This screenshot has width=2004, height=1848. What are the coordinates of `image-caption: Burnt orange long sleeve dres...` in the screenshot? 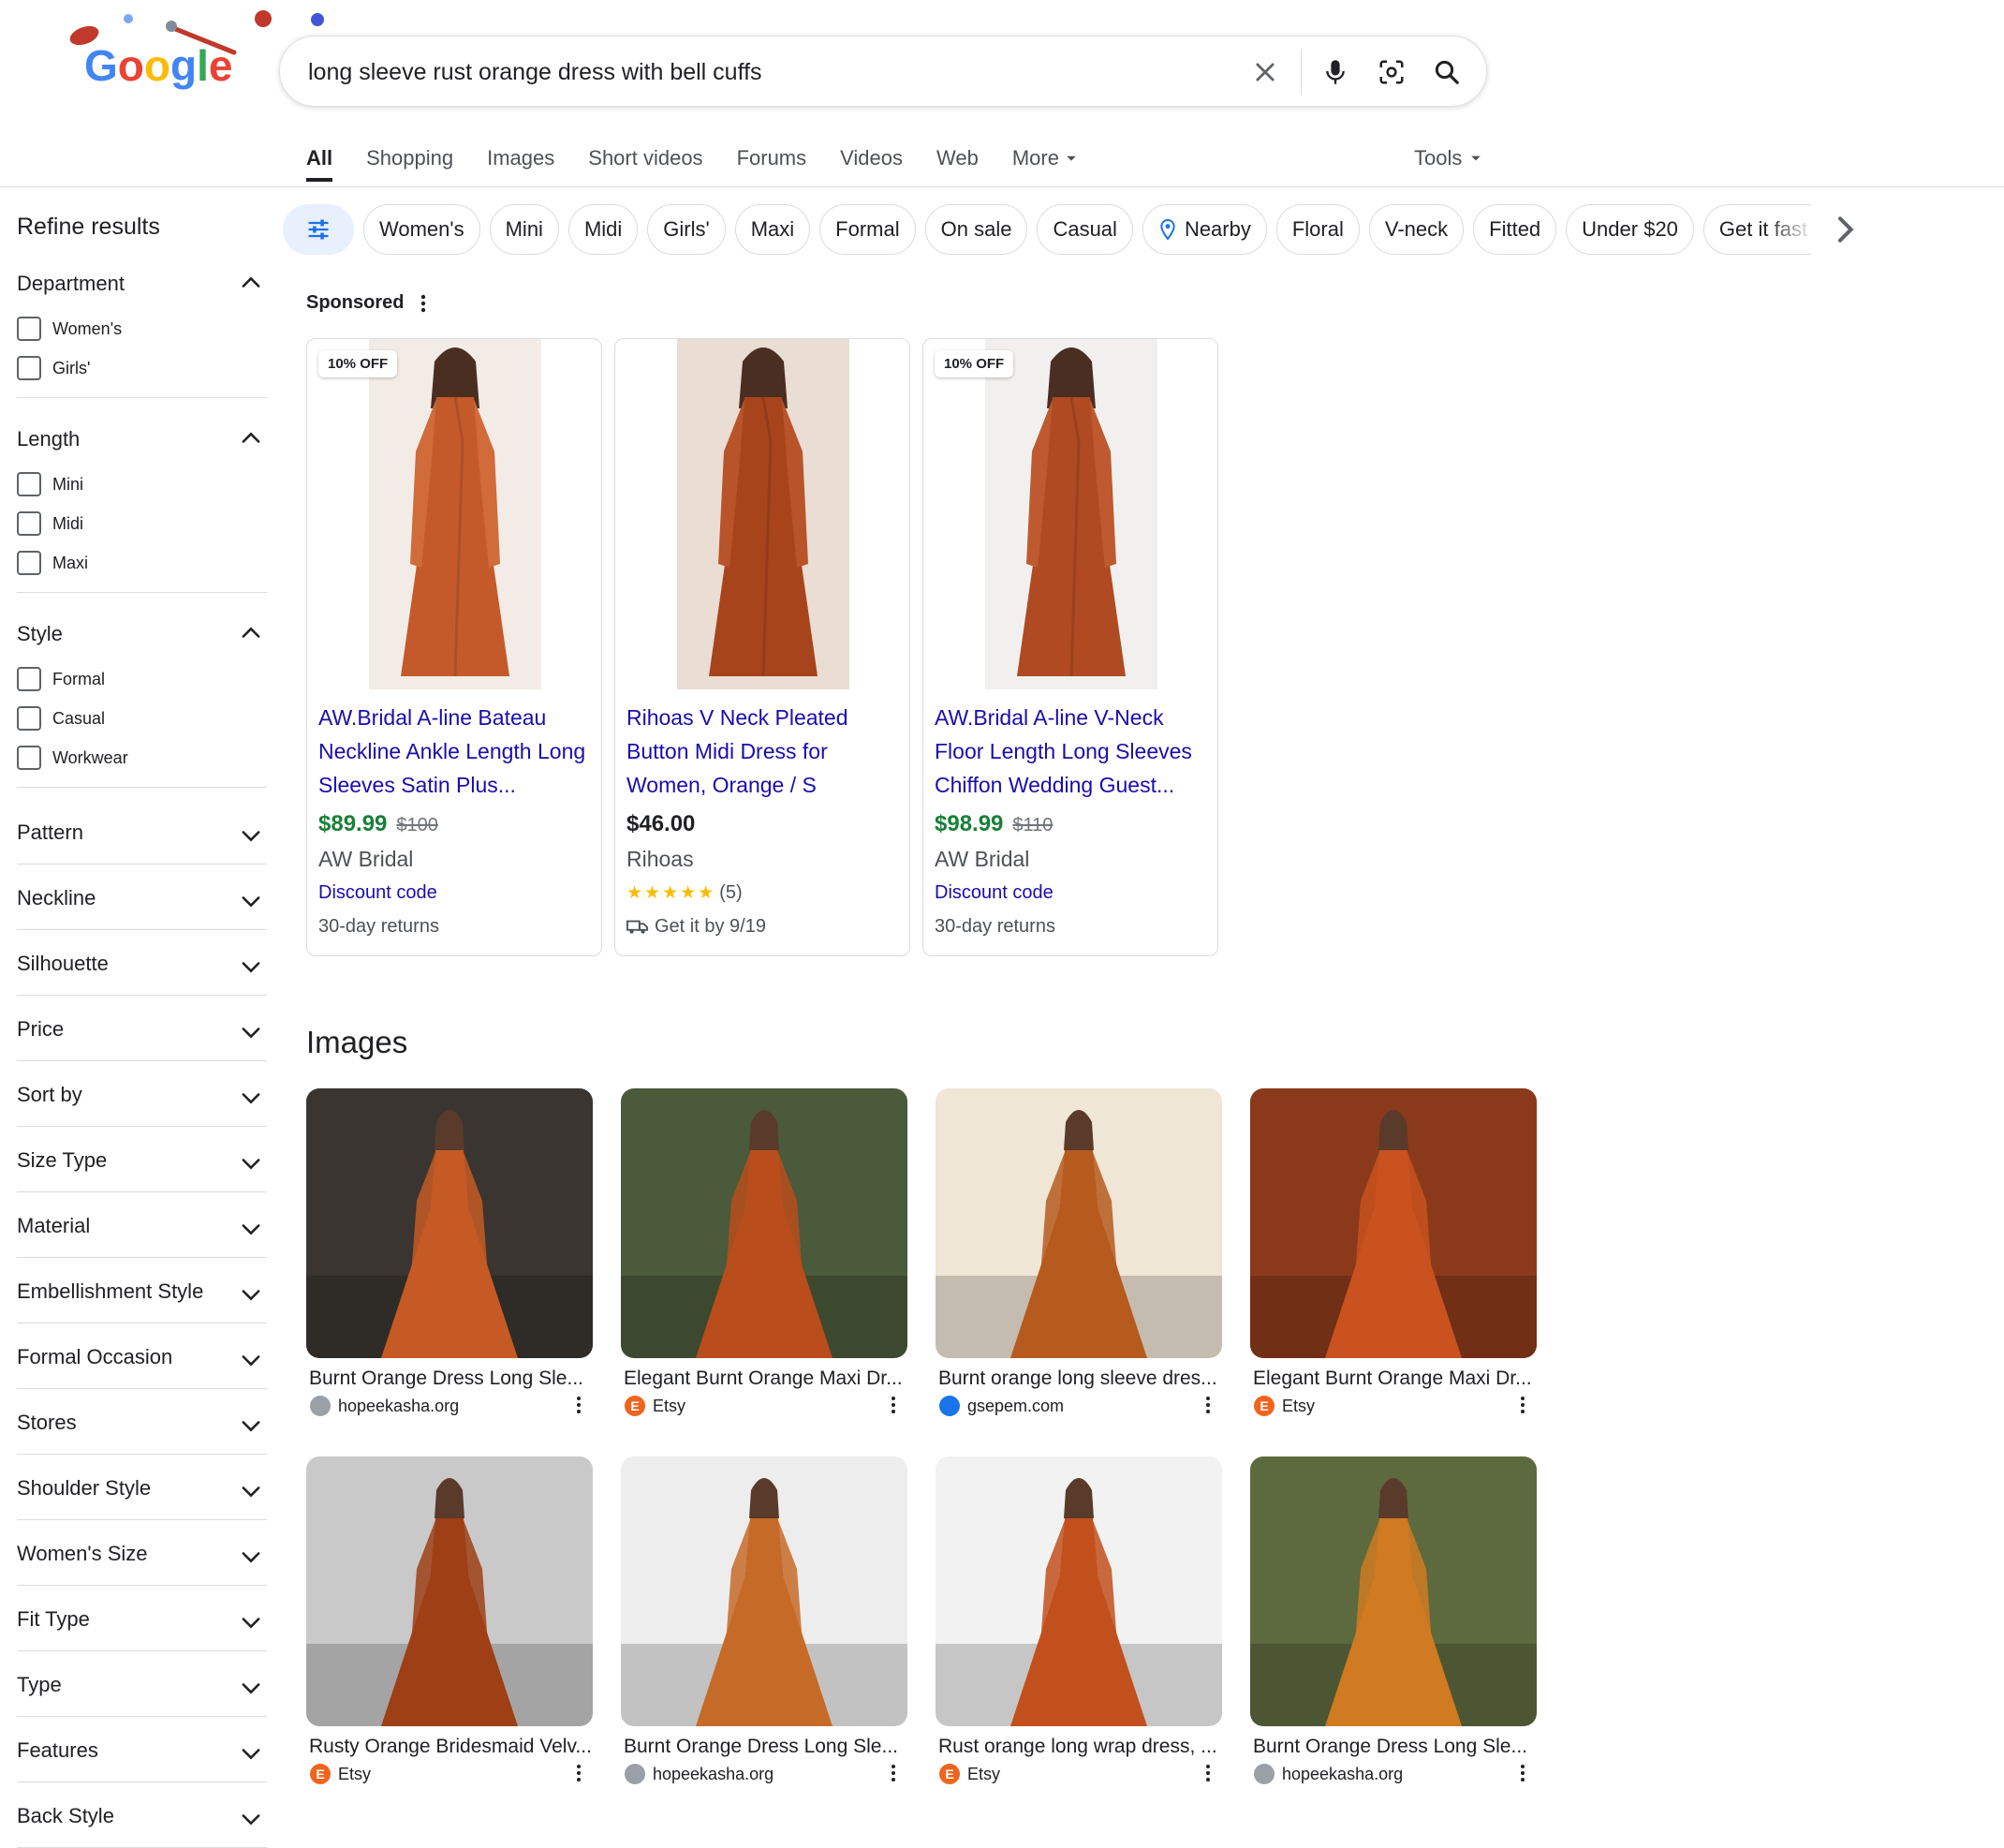 It's located at (1079, 1379).